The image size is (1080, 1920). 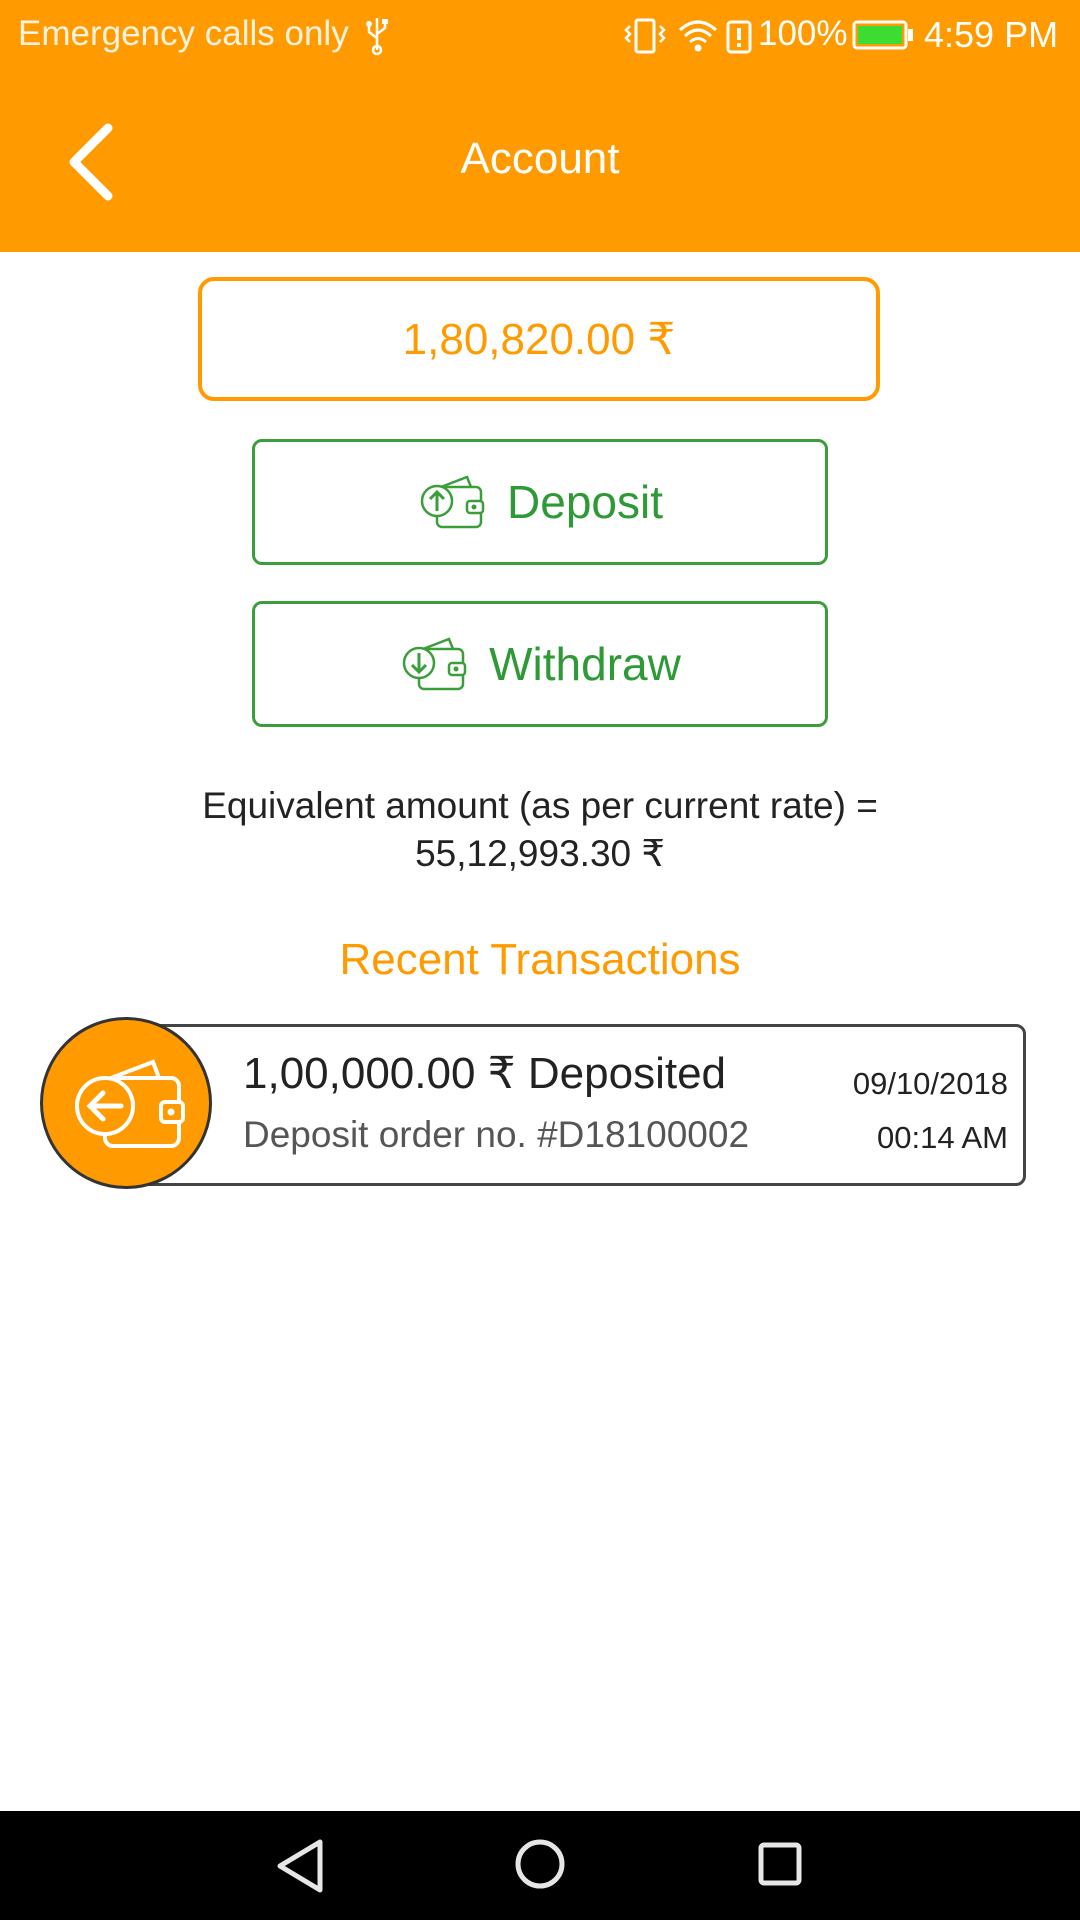 I want to click on equivalent-value: 55,12,993.30 ₹, so click(x=540, y=853).